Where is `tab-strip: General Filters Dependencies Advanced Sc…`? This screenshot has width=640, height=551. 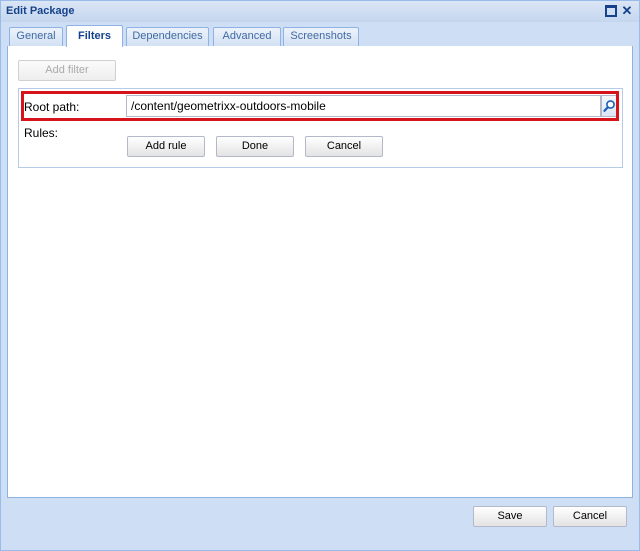
tab-strip: General Filters Dependencies Advanced Sc… is located at coordinates (320, 36).